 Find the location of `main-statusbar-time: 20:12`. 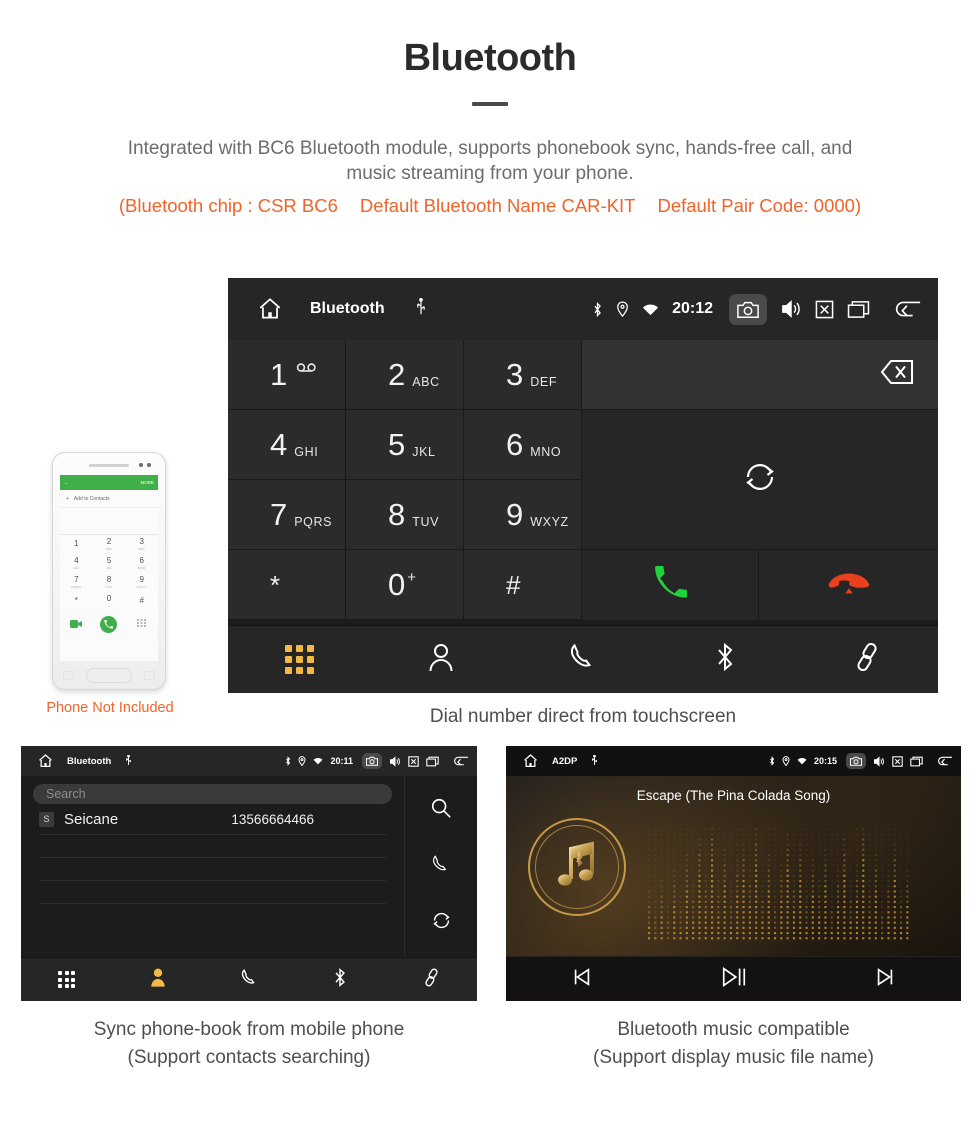

main-statusbar-time: 20:12 is located at coordinates (692, 308).